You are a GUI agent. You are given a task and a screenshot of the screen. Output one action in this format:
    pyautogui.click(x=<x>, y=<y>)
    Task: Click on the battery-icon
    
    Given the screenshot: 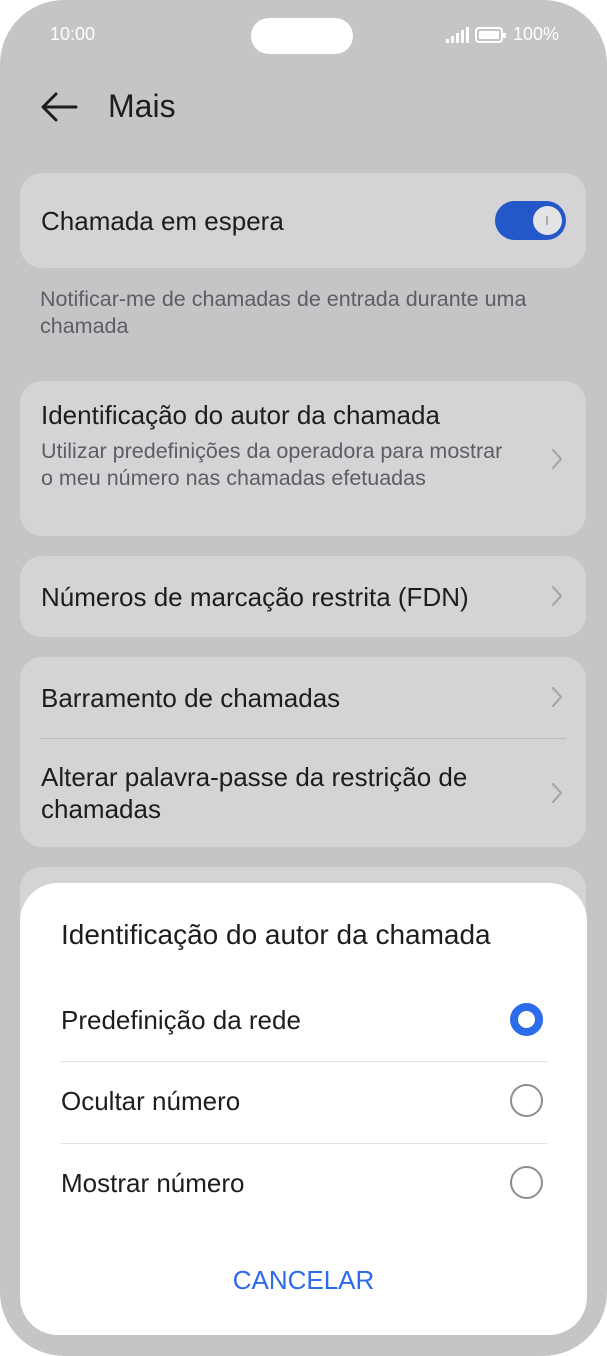 What is the action you would take?
    pyautogui.click(x=490, y=34)
    